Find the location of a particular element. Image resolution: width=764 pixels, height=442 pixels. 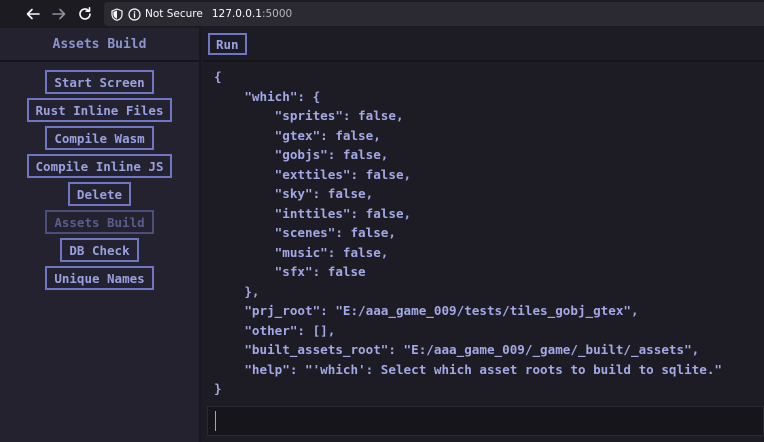

nav-assets-build-button: Assets Build is located at coordinates (99, 222).